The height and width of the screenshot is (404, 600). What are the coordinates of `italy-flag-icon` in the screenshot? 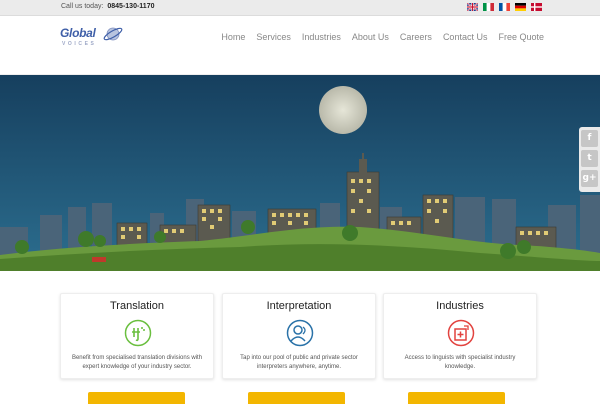 It's located at (488, 7).